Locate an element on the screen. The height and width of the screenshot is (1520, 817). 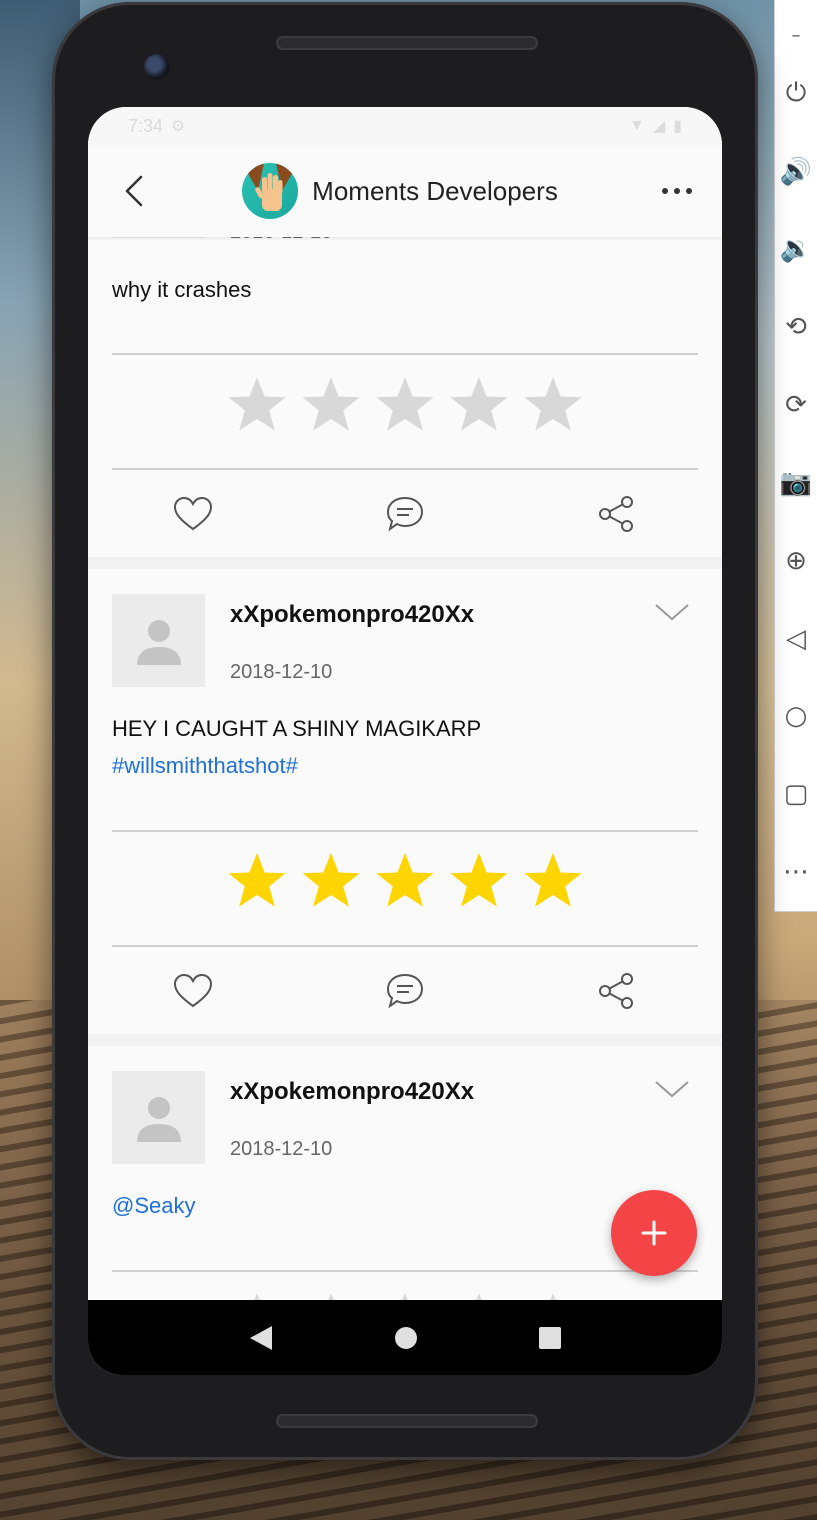
zoom-icon: ⊕ is located at coordinates (796, 561).